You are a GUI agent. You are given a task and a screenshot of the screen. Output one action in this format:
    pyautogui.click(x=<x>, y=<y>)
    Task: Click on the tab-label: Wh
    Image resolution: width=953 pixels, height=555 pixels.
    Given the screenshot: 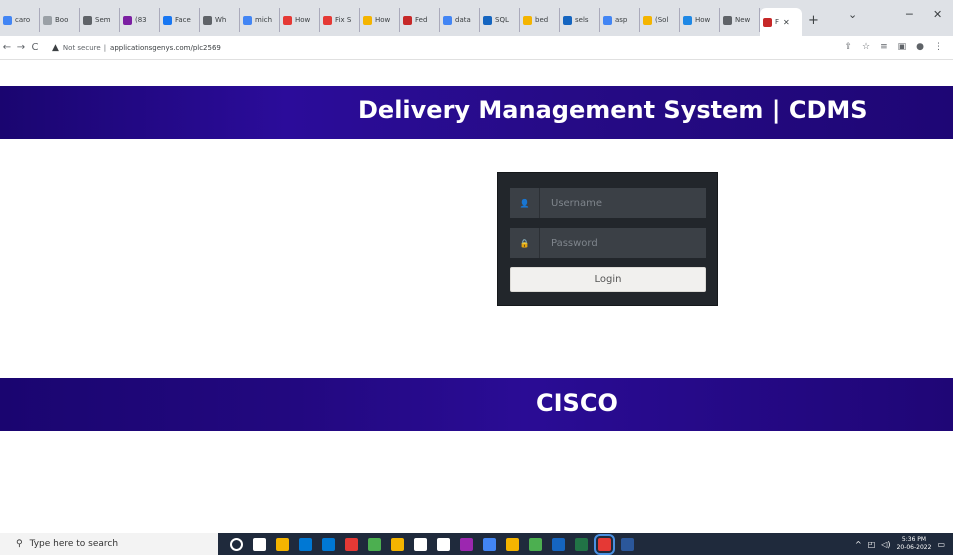 What is the action you would take?
    pyautogui.click(x=221, y=20)
    